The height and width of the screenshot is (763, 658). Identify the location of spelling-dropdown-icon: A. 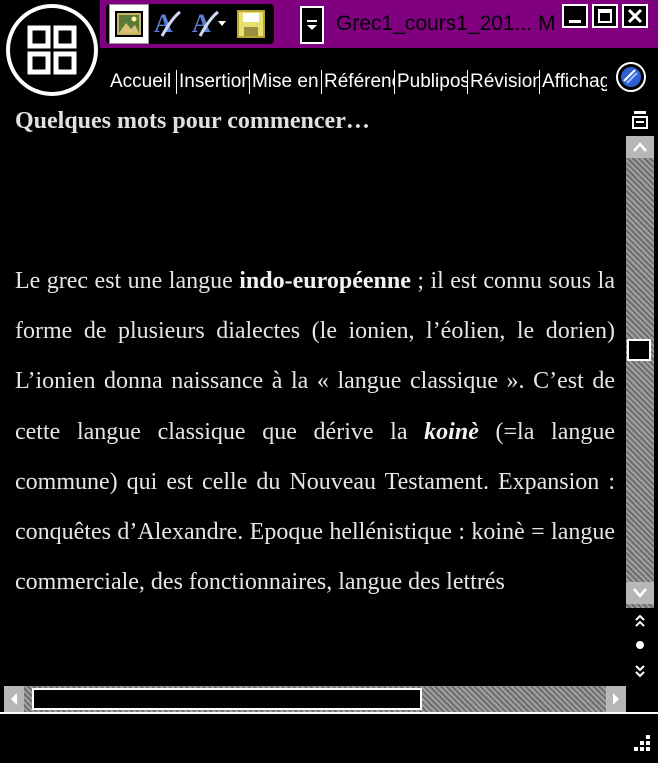
(205, 23).